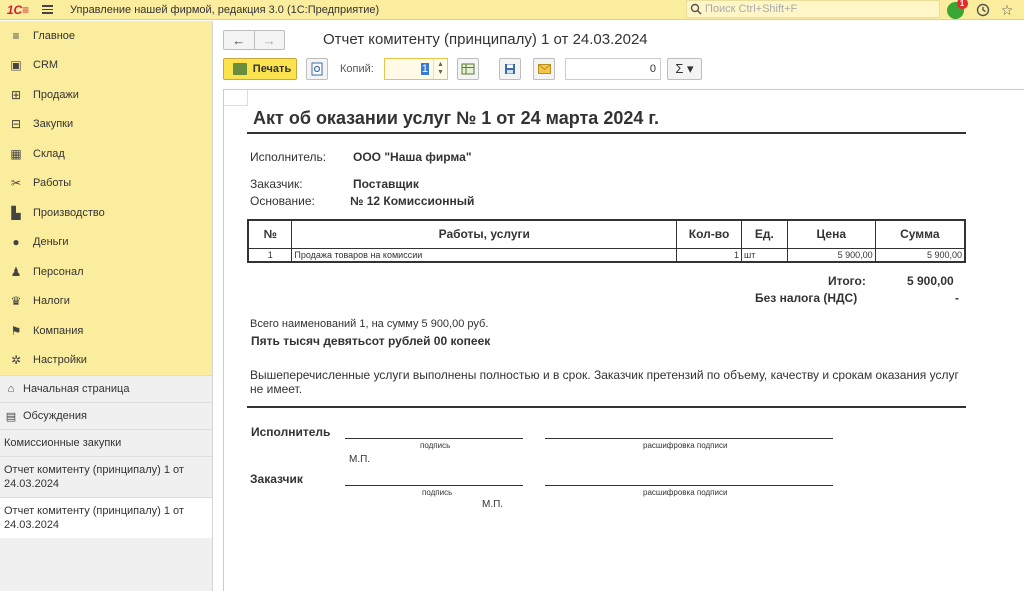 The height and width of the screenshot is (591, 1024). Describe the element at coordinates (270, 234) in the screenshot. I see `table-header-0: №` at that location.